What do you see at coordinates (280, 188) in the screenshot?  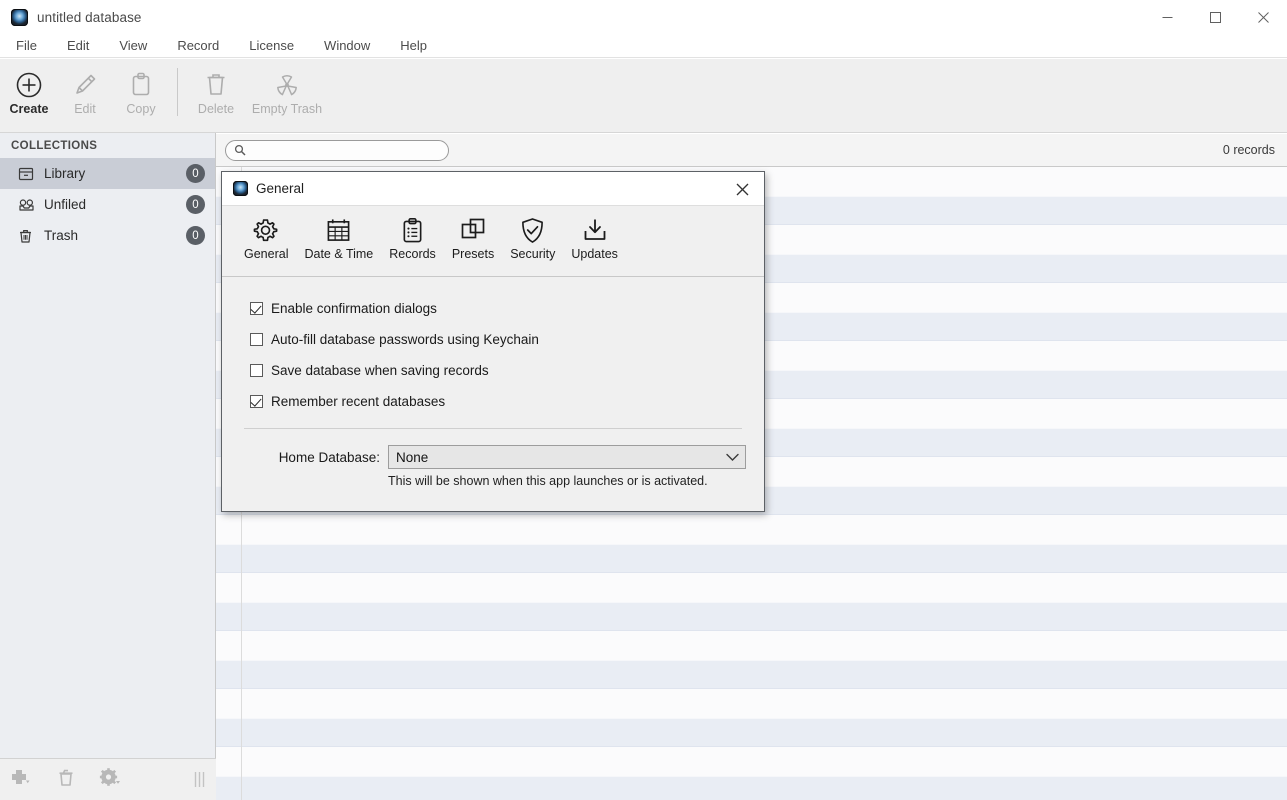 I see `dialog-title: General` at bounding box center [280, 188].